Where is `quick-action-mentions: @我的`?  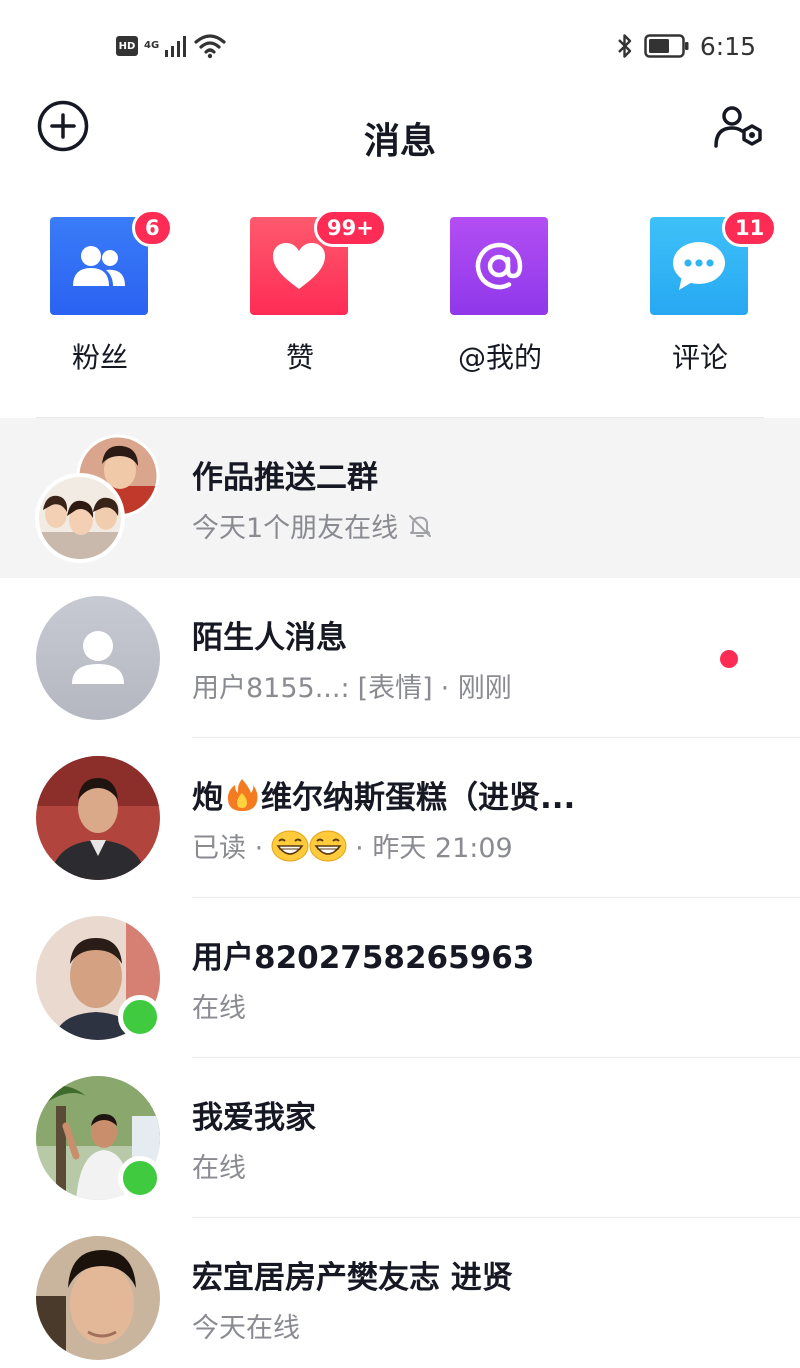
quick-action-mentions: @我的 is located at coordinates (500, 294).